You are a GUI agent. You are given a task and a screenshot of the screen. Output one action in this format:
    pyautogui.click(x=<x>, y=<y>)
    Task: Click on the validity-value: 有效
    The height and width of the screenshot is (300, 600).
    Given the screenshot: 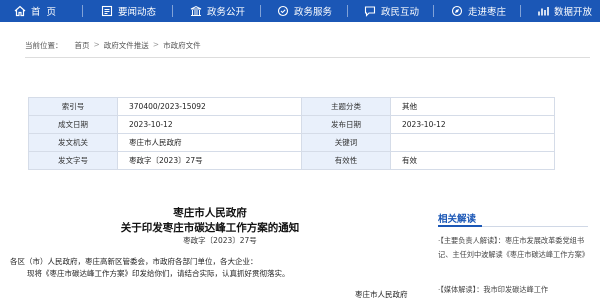 What is the action you would take?
    pyautogui.click(x=472, y=160)
    